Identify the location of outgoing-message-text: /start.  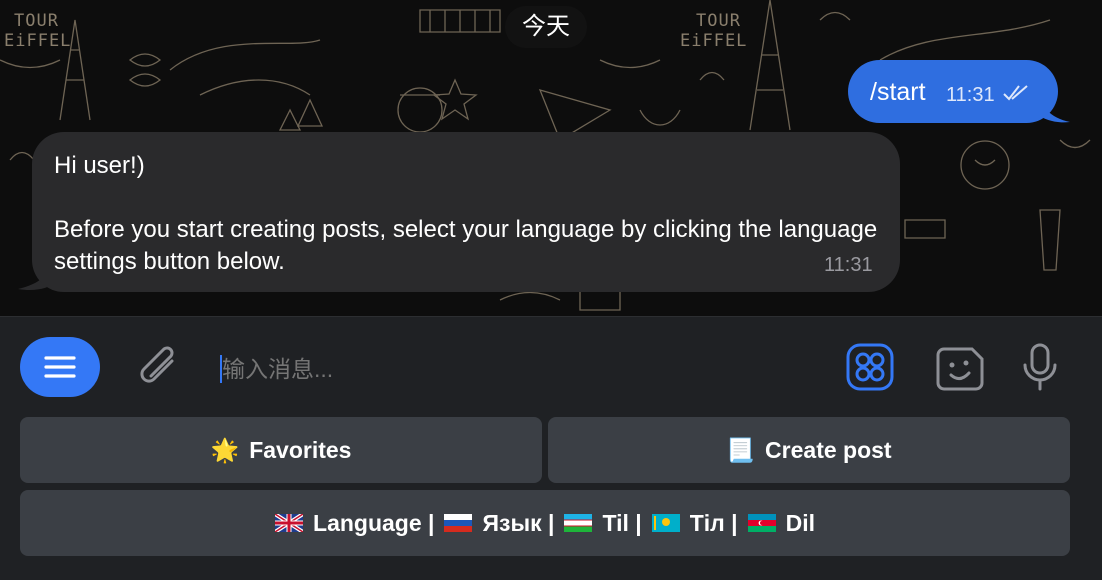
(898, 92).